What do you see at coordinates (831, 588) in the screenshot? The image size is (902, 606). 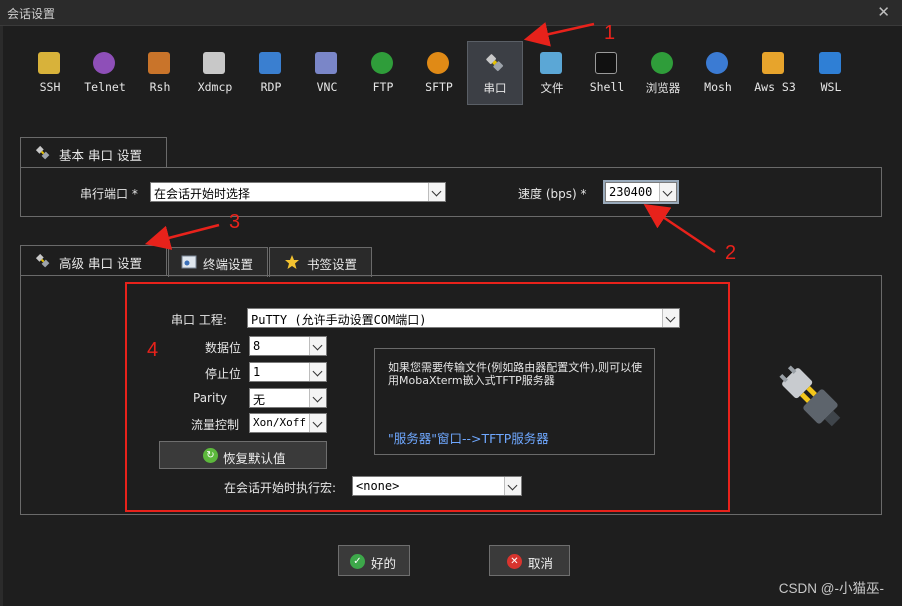 I see `watermark: CSDN @-小猫巫-` at bounding box center [831, 588].